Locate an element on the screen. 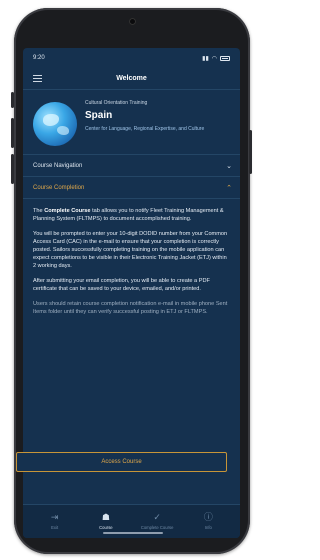 The image size is (320, 560). page-title: Welcome is located at coordinates (131, 78).